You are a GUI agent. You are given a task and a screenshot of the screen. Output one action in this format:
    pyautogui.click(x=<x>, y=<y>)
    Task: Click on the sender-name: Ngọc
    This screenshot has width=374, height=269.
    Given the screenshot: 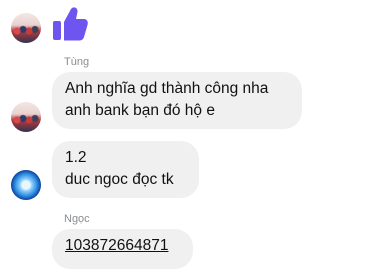 What is the action you would take?
    pyautogui.click(x=77, y=219)
    